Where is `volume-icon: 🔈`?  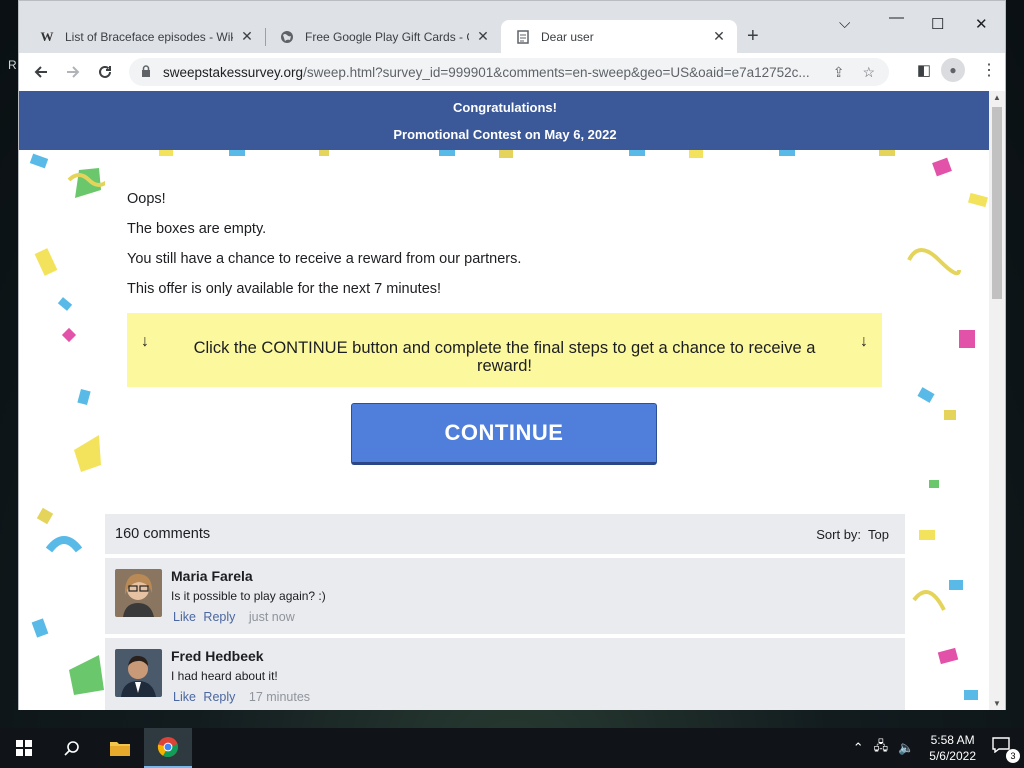
volume-icon: 🔈 is located at coordinates (906, 748).